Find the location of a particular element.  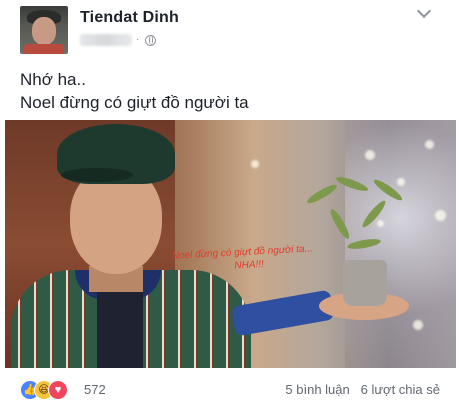

author-name: Tiendat Dinh is located at coordinates (129, 18).